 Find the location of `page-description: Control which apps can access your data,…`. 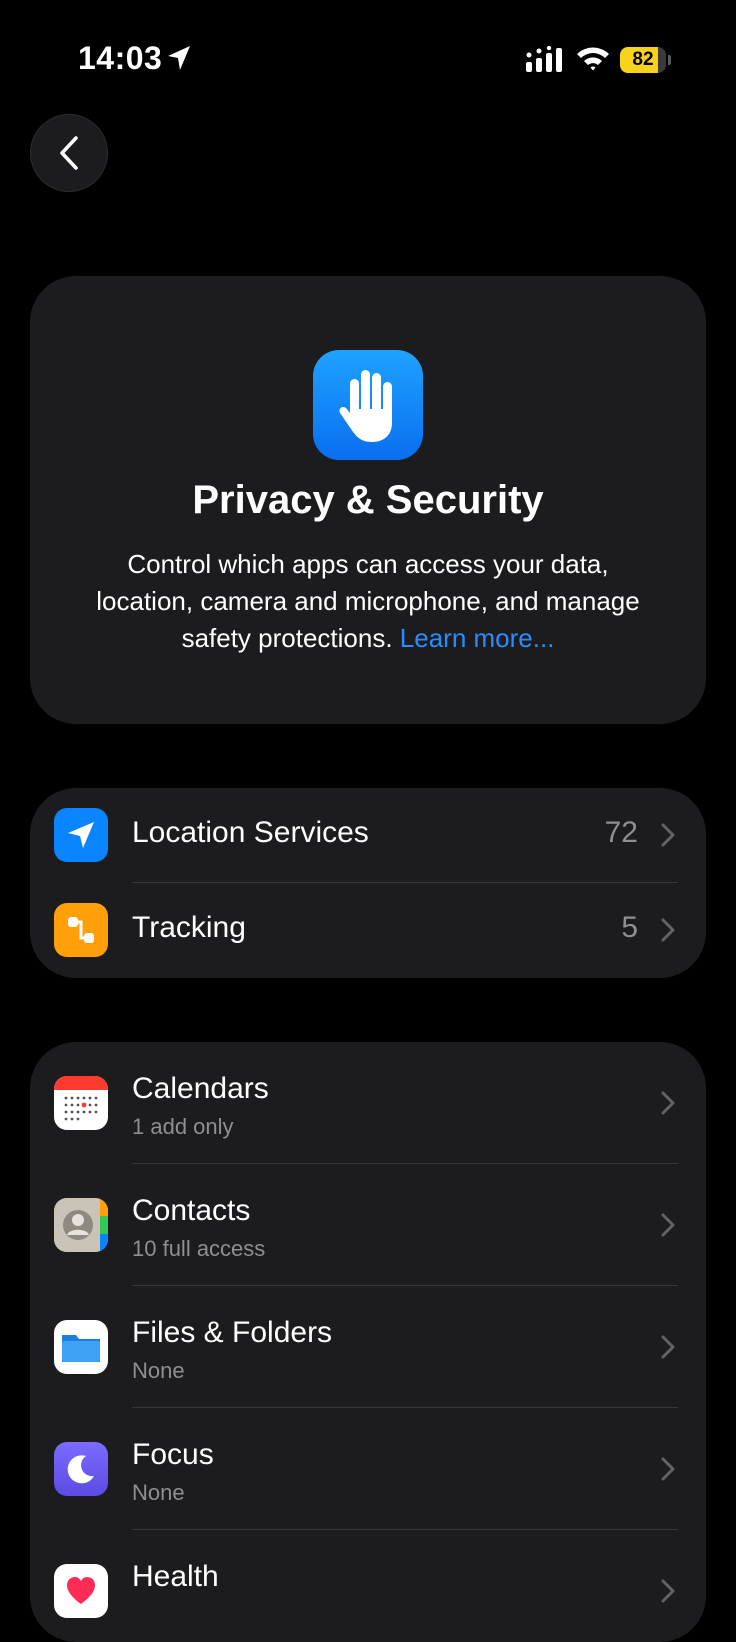

page-description: Control which apps can access your data,… is located at coordinates (368, 601).